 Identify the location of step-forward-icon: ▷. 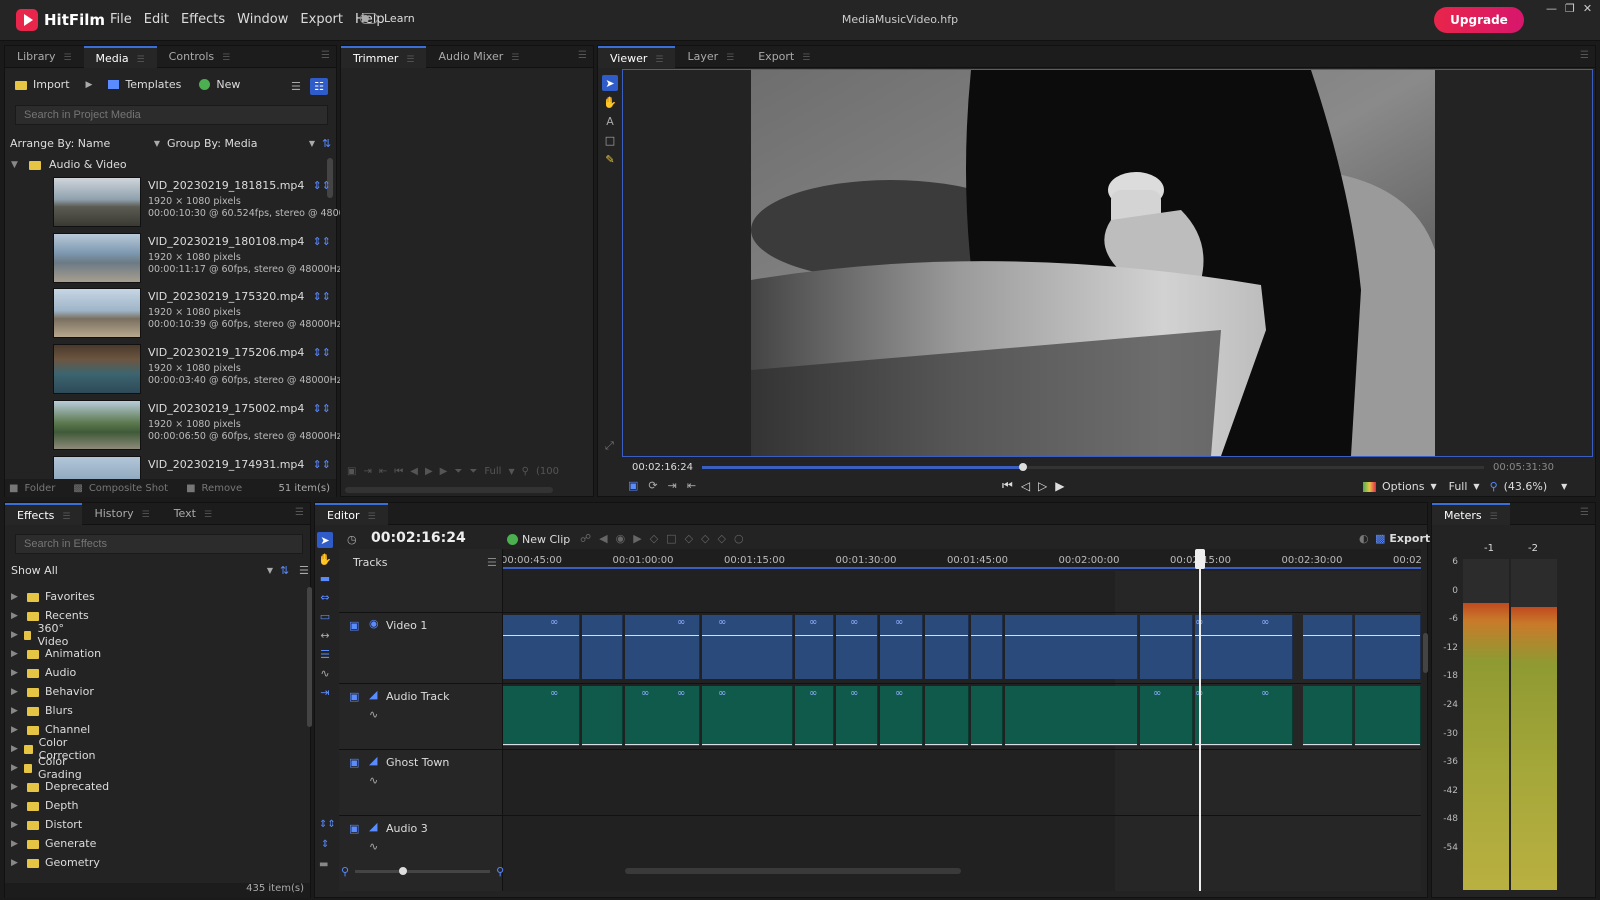
(1042, 486).